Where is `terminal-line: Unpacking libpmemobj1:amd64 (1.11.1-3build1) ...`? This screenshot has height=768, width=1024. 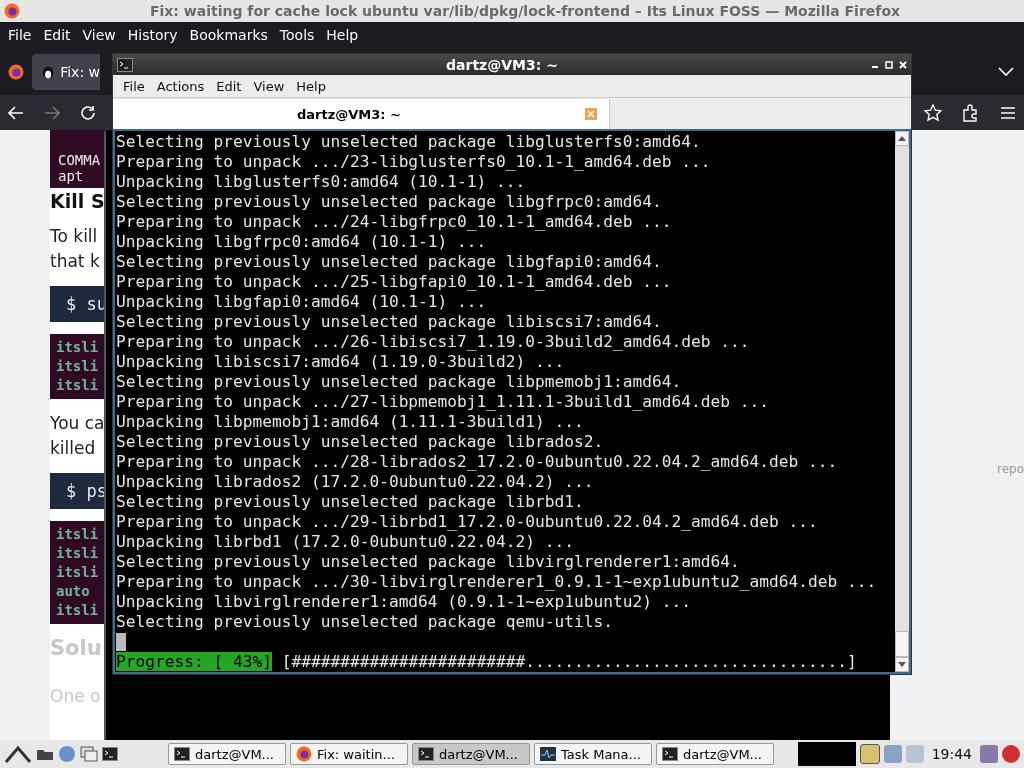 terminal-line: Unpacking libpmemobj1:amd64 (1.11.1-3build1) ... is located at coordinates (350, 422).